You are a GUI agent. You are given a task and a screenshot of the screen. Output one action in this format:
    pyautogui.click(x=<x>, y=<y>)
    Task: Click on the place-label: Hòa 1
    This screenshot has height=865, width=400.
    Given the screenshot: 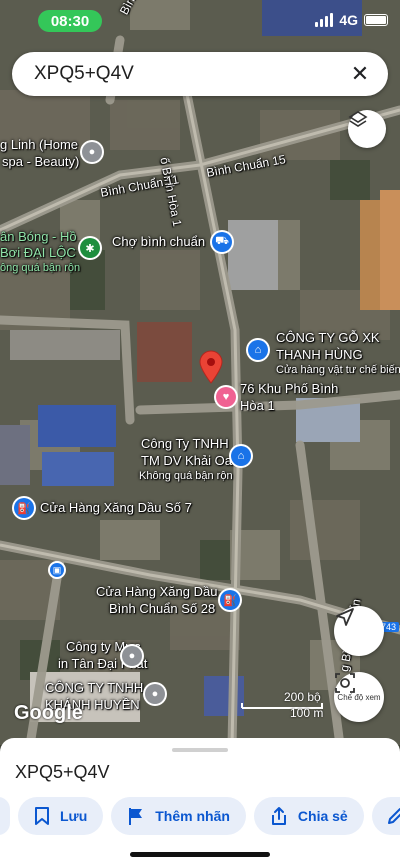 What is the action you would take?
    pyautogui.click(x=257, y=406)
    